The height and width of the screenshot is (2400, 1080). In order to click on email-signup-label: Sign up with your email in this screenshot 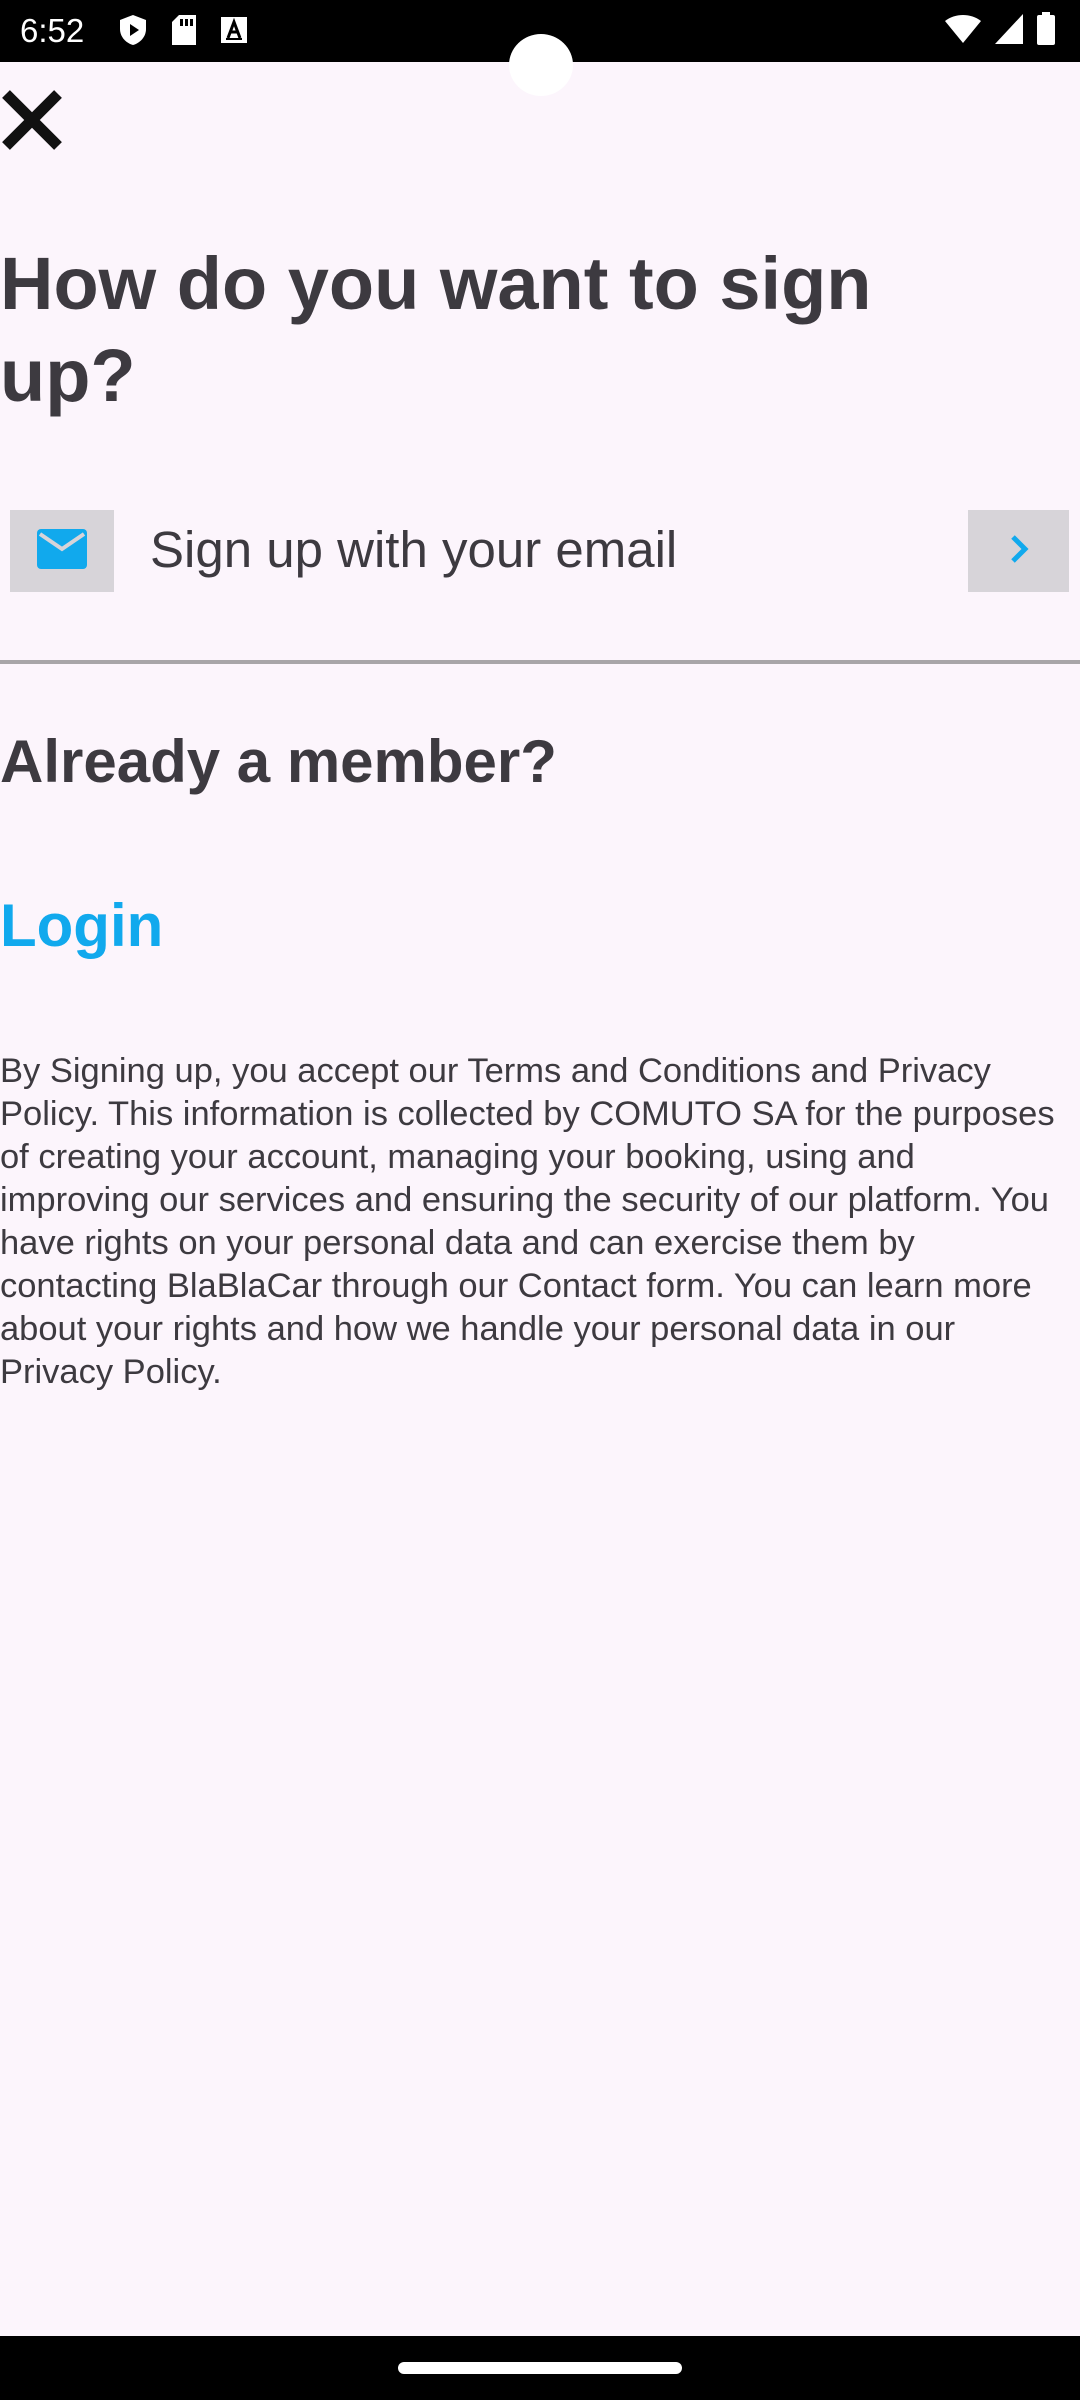, I will do `click(414, 549)`.